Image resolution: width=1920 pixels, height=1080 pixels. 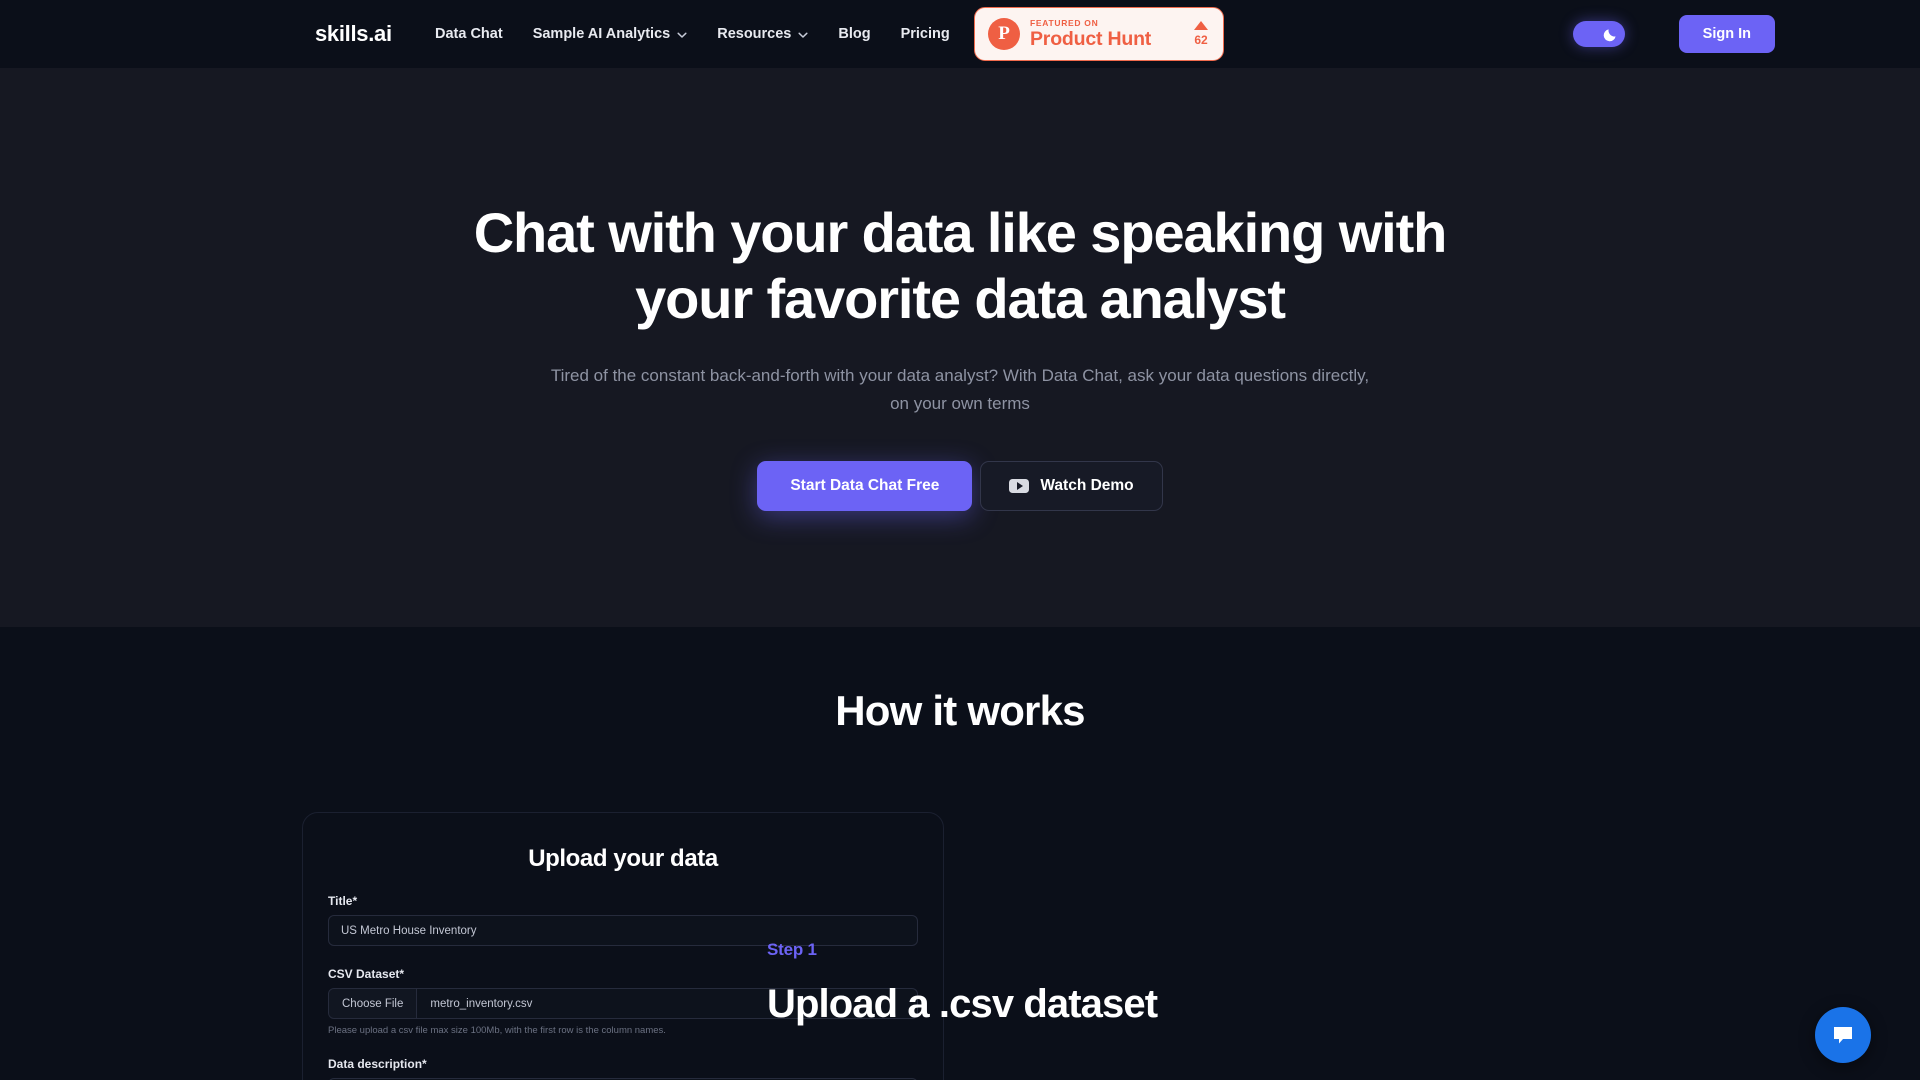 What do you see at coordinates (377, 1064) in the screenshot?
I see `data-description-field-label: Data description*` at bounding box center [377, 1064].